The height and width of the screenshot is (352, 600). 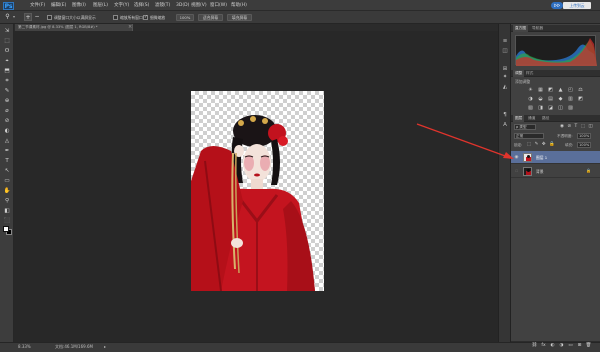 I want to click on tool-icon: ◬, so click(x=7, y=141).